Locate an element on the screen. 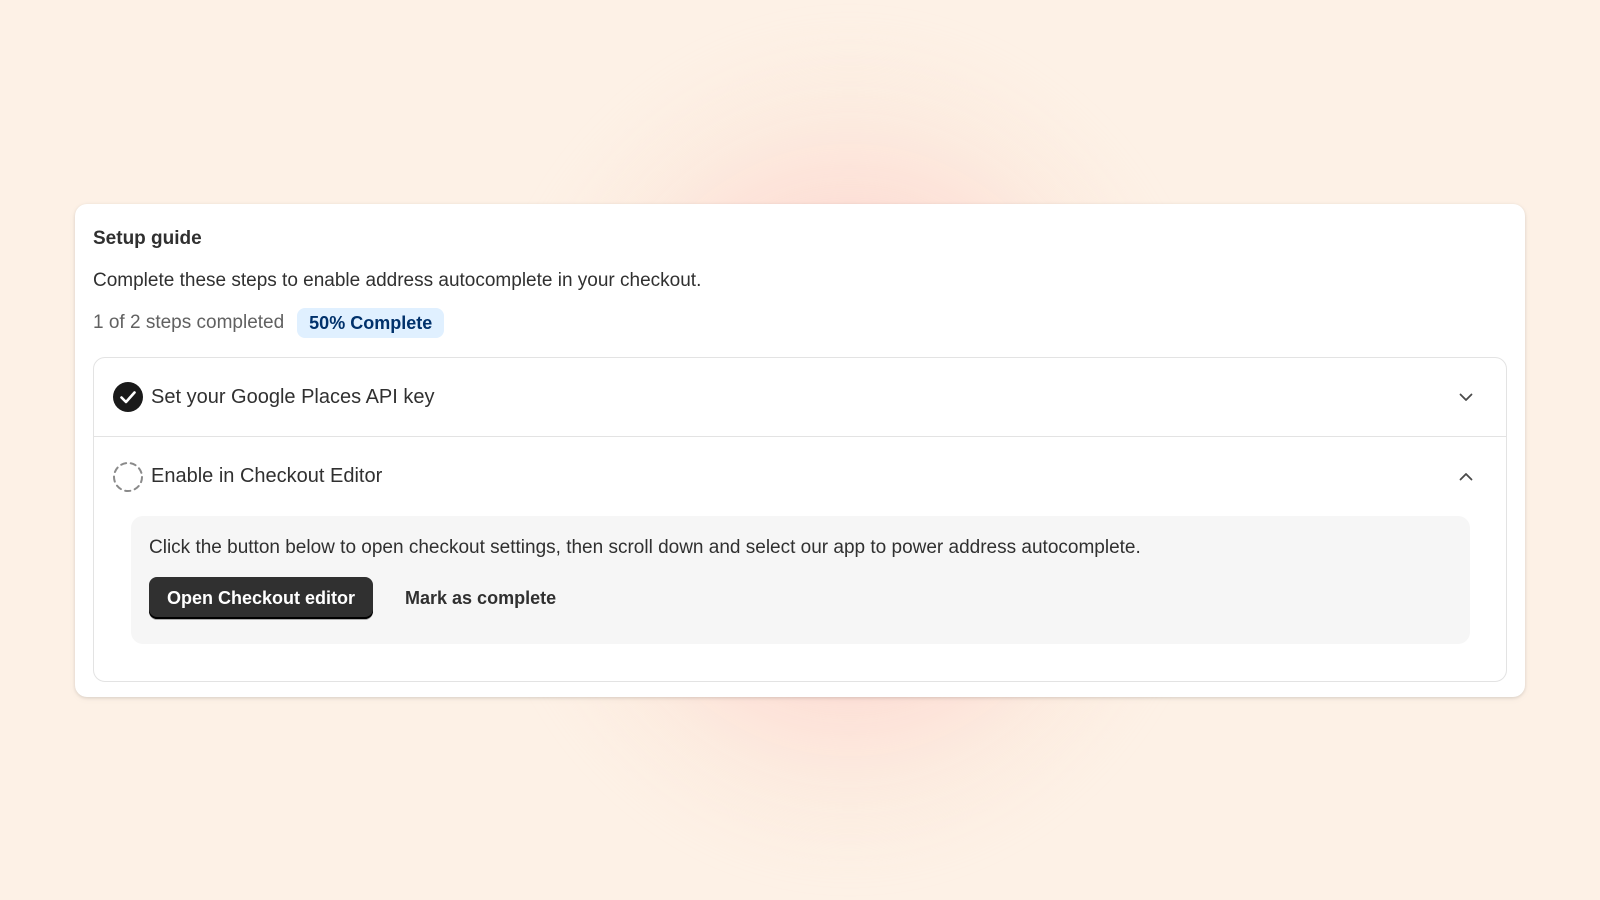  check-circle-icon is located at coordinates (128, 397).